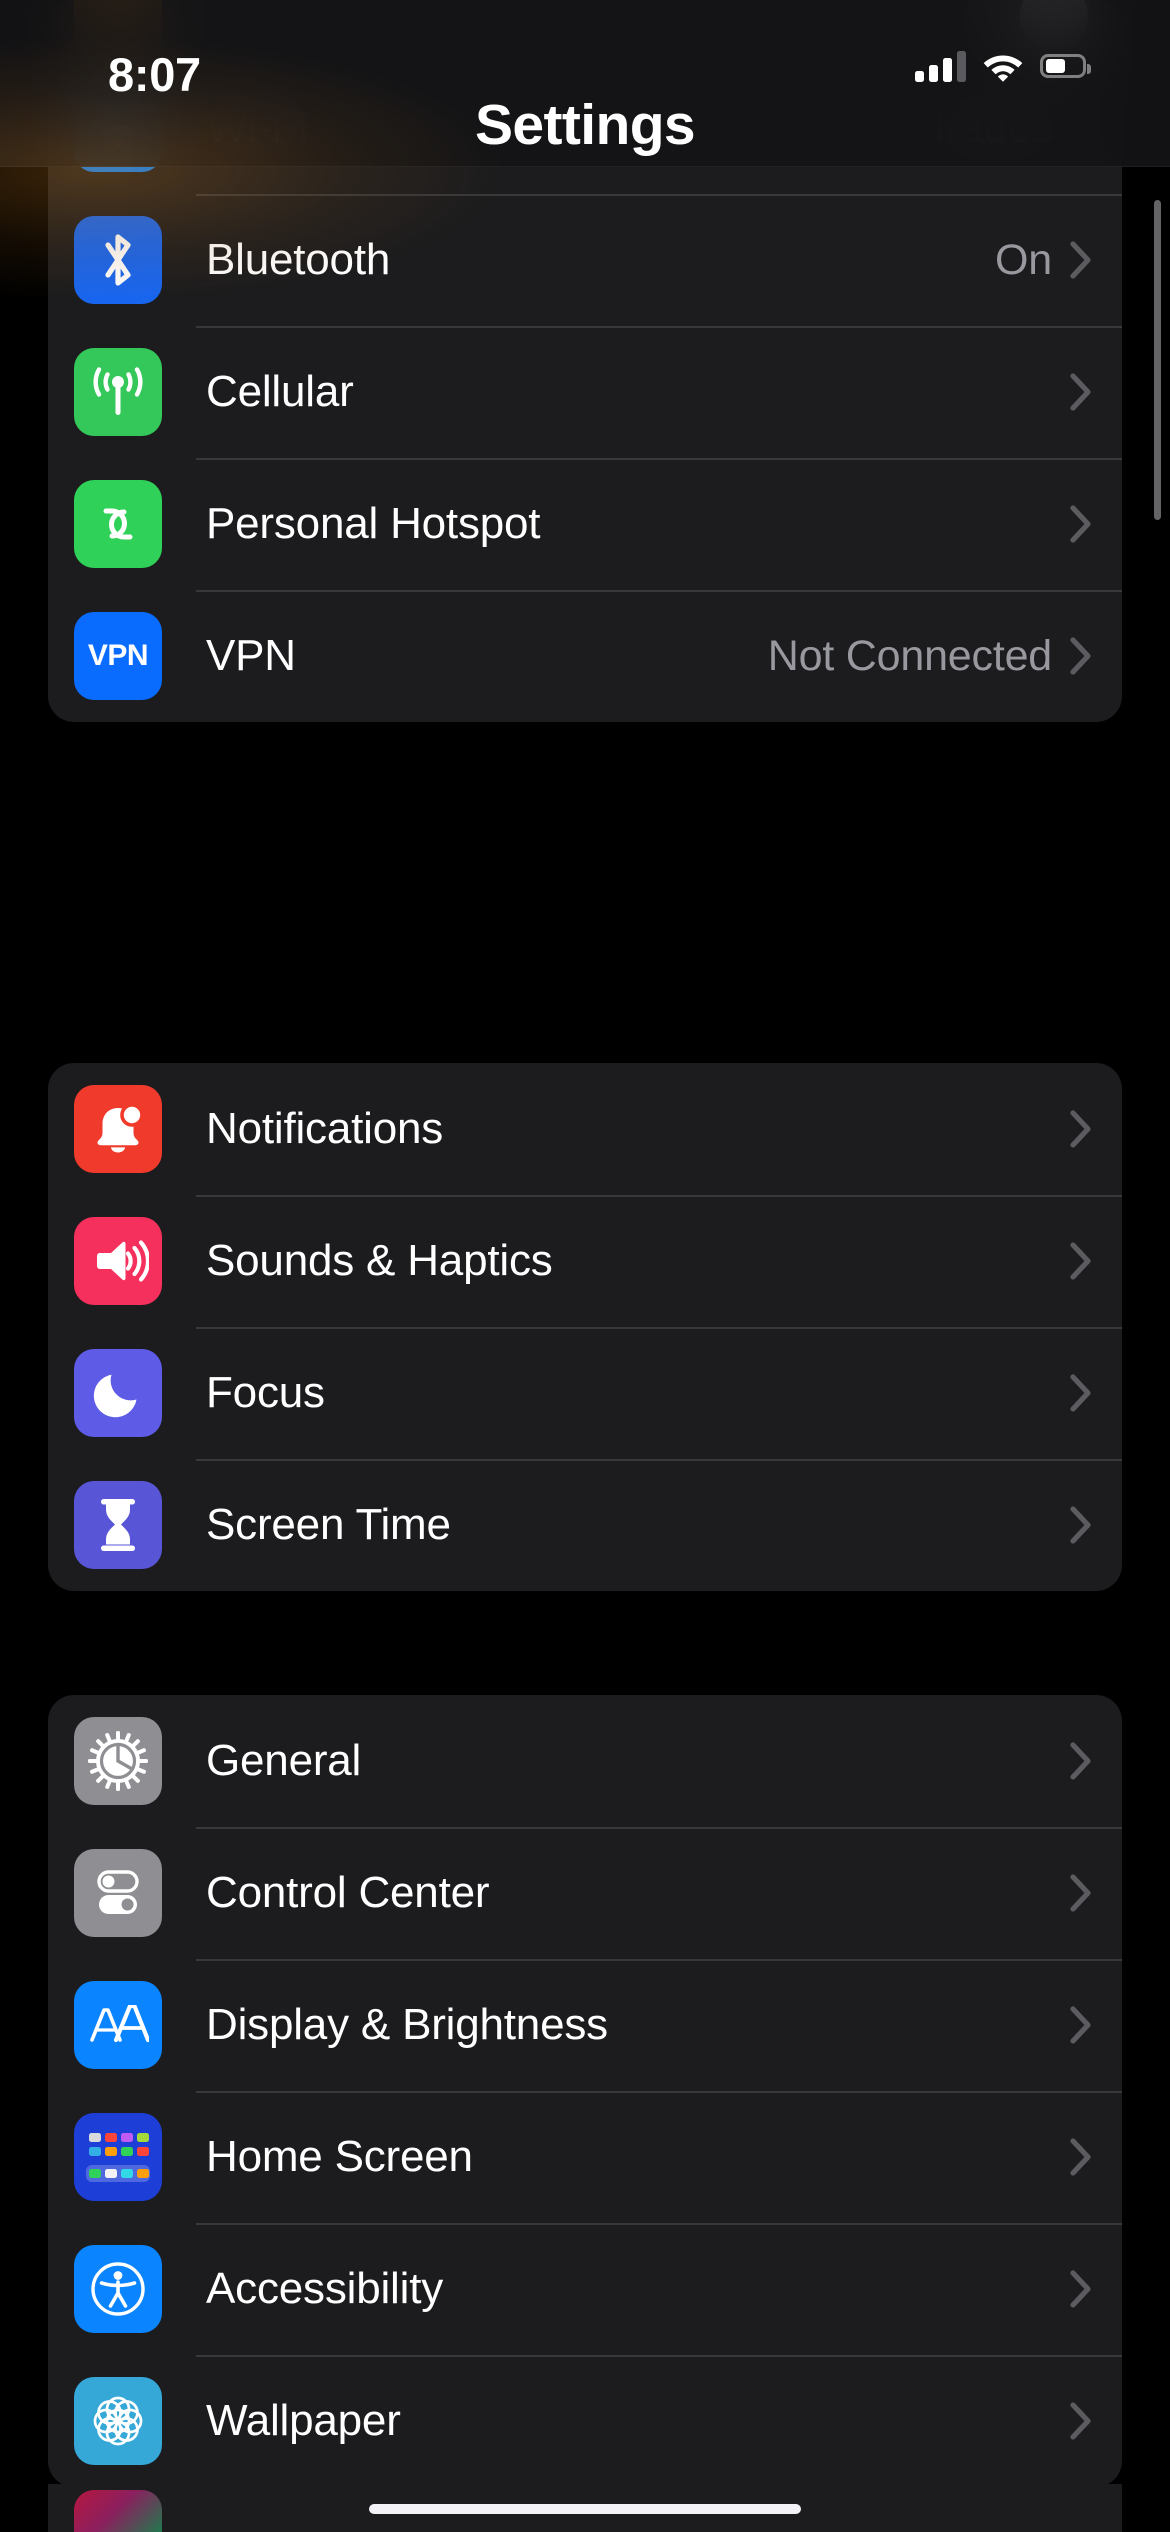 The height and width of the screenshot is (2532, 1170). I want to click on settings-row-label: VPN, so click(251, 655).